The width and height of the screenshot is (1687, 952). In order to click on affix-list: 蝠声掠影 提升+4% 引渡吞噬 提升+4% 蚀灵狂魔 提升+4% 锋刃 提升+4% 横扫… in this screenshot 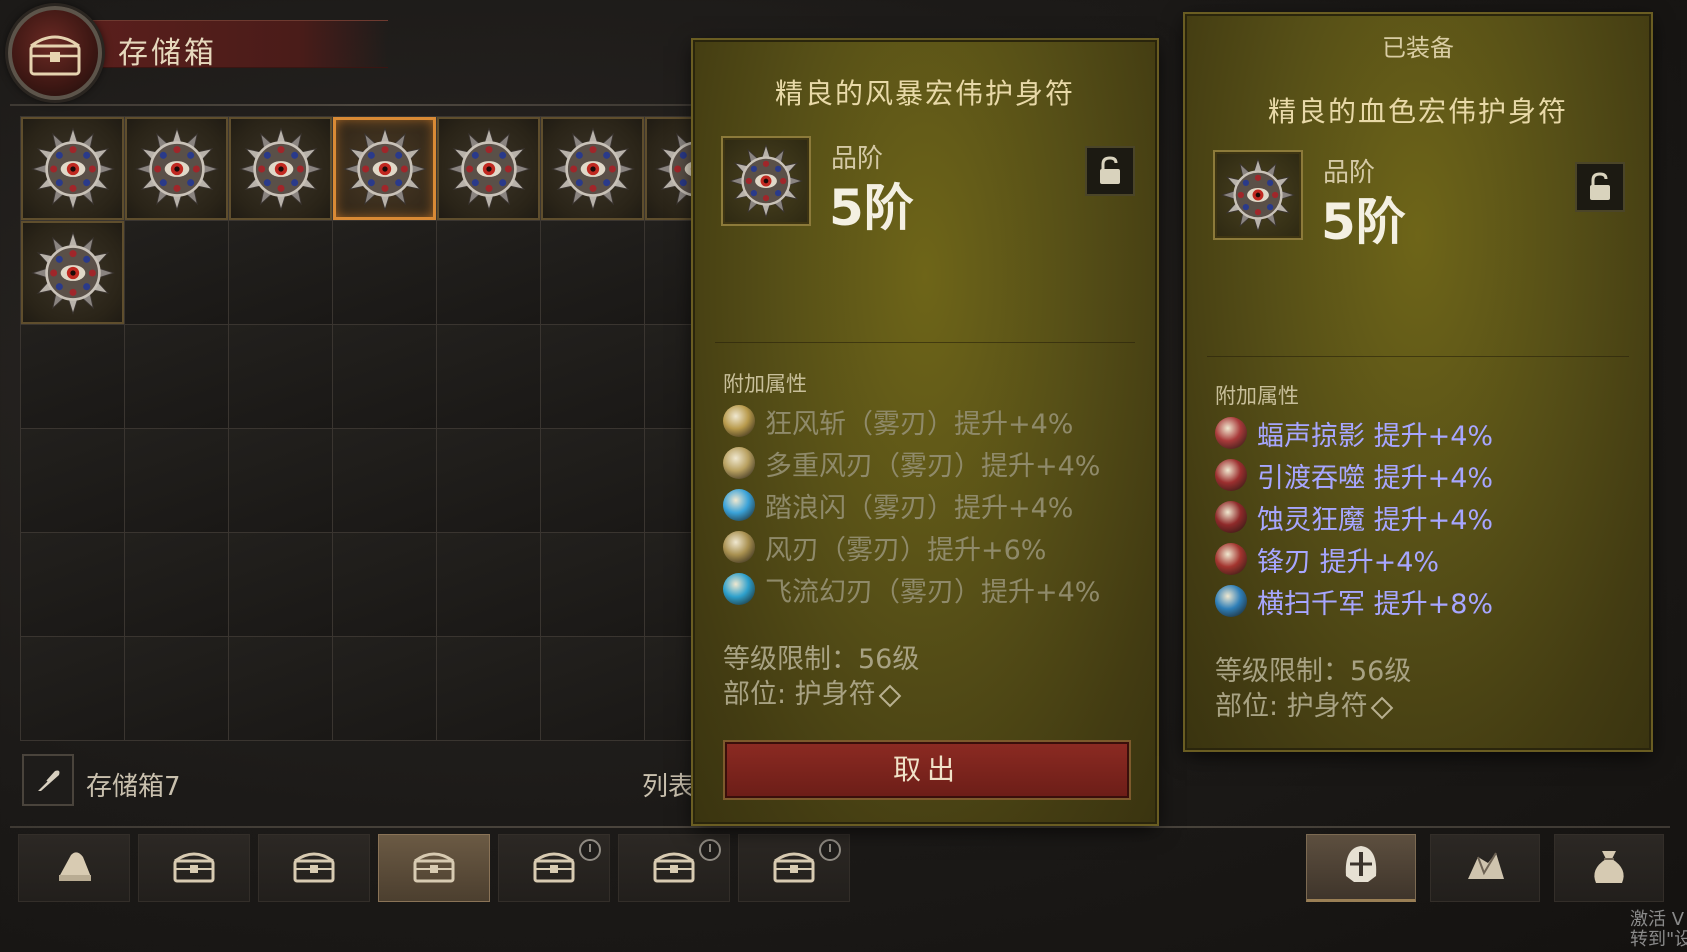, I will do `click(1354, 517)`.